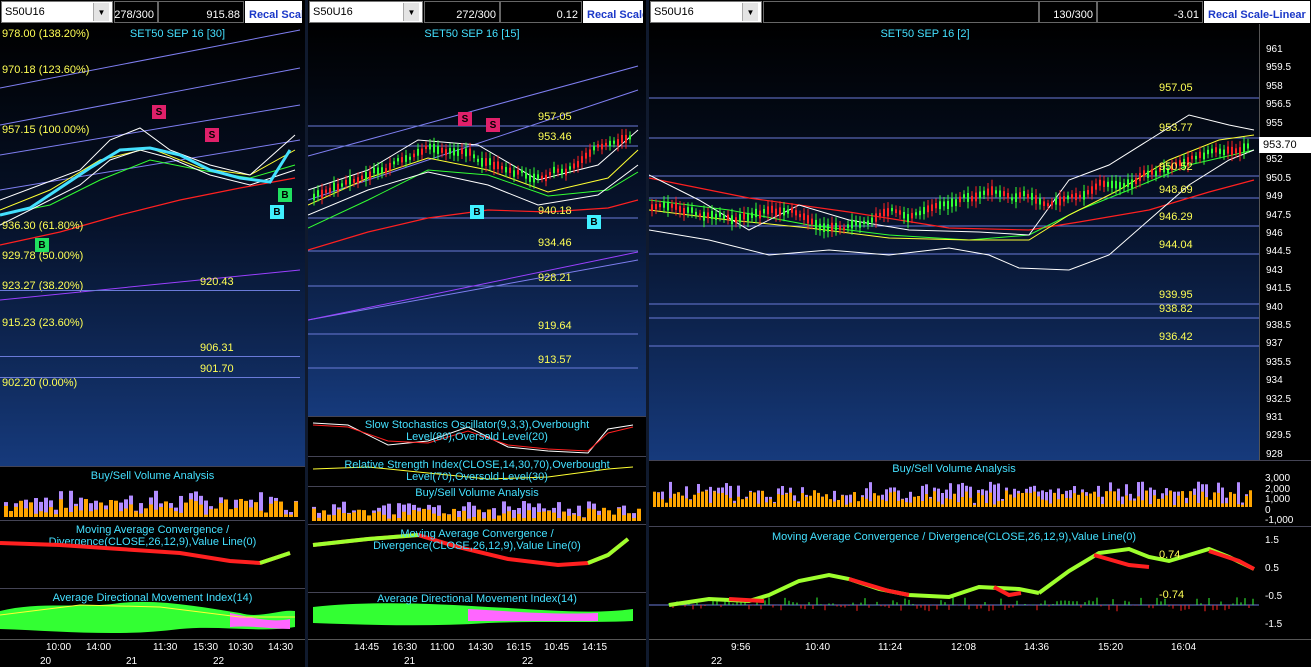  I want to click on level-label: 938.82, so click(1176, 309).